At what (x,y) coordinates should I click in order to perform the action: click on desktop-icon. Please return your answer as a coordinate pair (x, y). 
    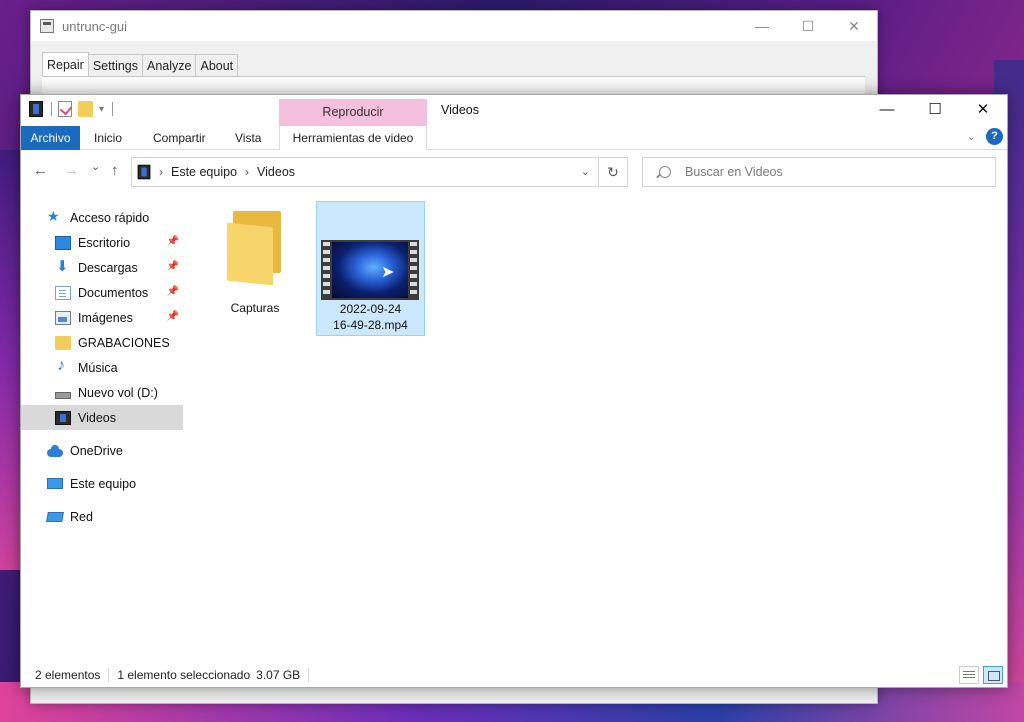
    Looking at the image, I should click on (63, 242).